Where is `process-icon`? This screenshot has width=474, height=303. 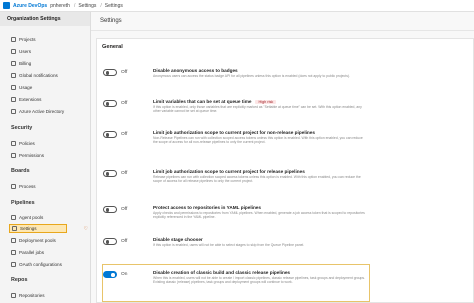 process-icon is located at coordinates (13, 186).